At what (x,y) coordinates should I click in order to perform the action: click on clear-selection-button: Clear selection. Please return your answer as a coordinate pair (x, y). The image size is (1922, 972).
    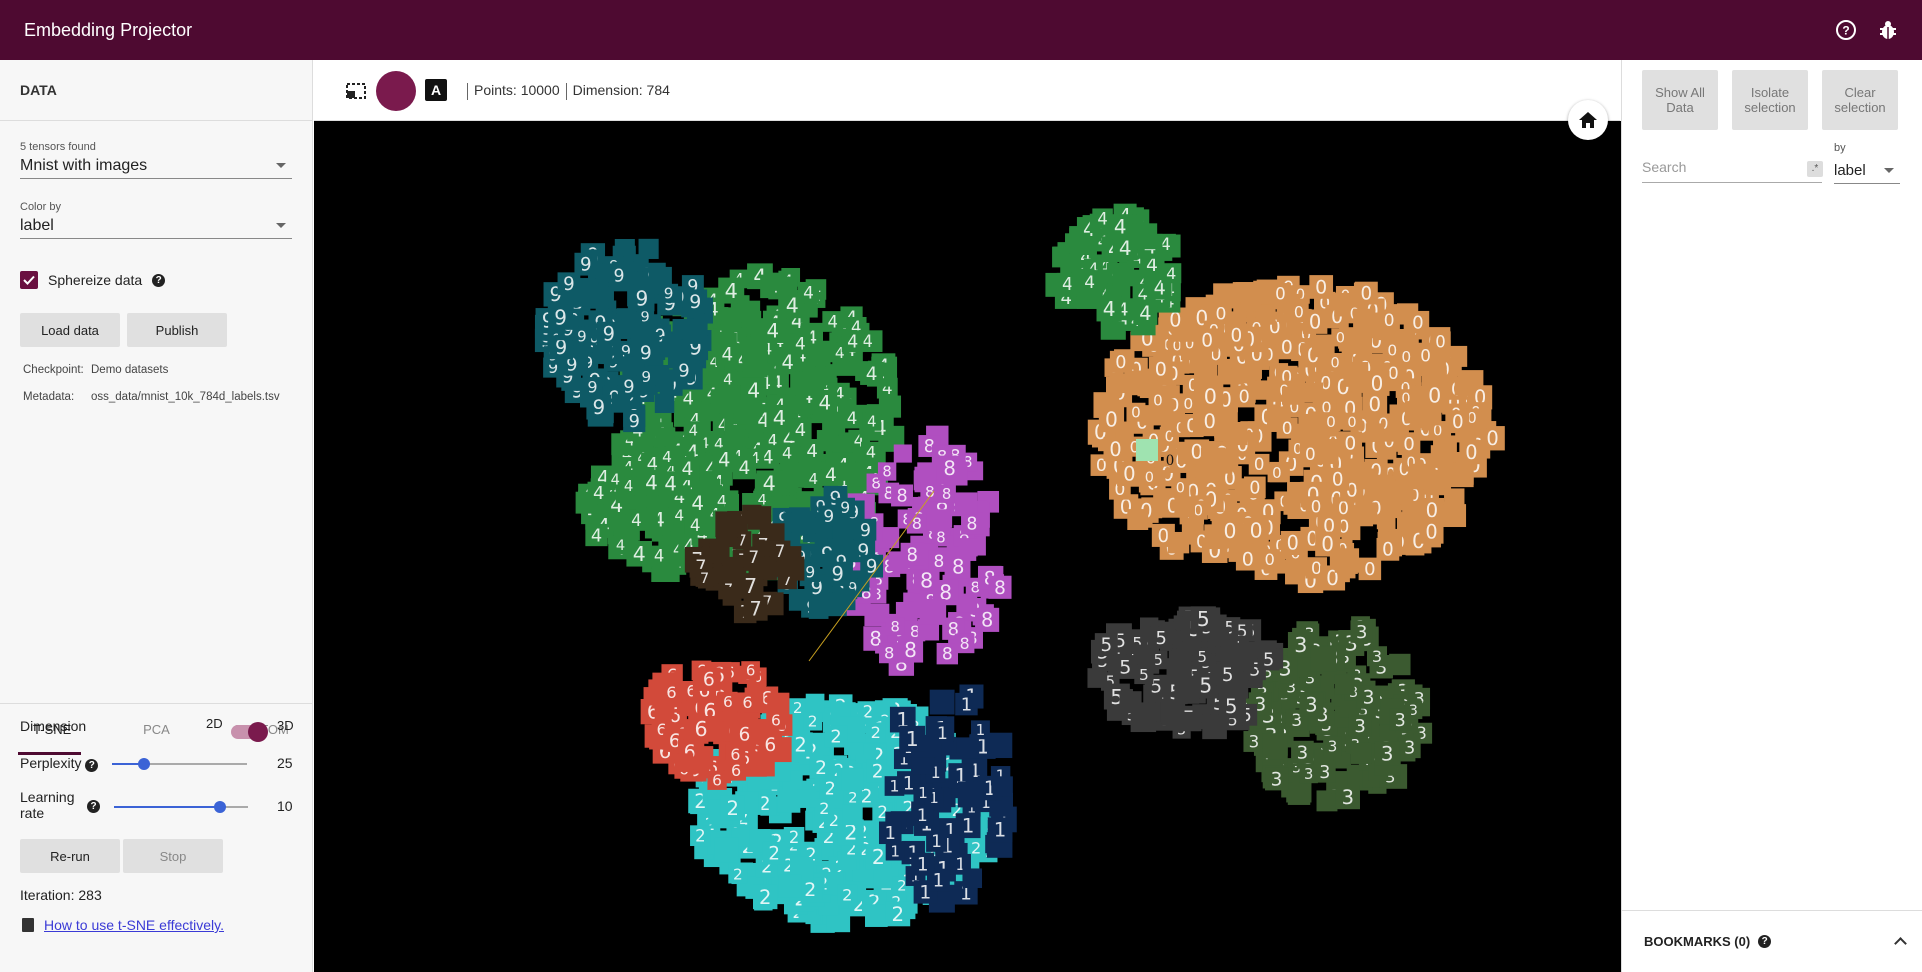
    Looking at the image, I should click on (1860, 100).